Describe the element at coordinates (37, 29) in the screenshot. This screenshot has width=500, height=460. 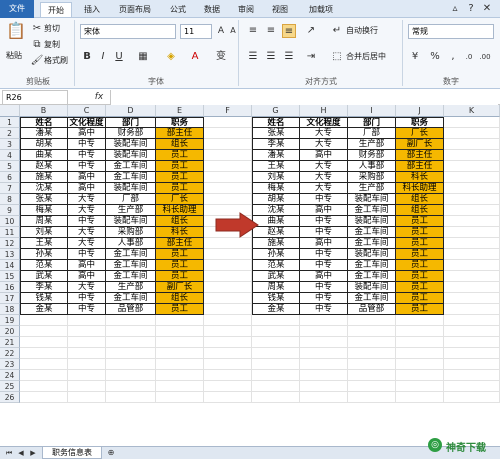
I see `cut-icon: ✂` at that location.